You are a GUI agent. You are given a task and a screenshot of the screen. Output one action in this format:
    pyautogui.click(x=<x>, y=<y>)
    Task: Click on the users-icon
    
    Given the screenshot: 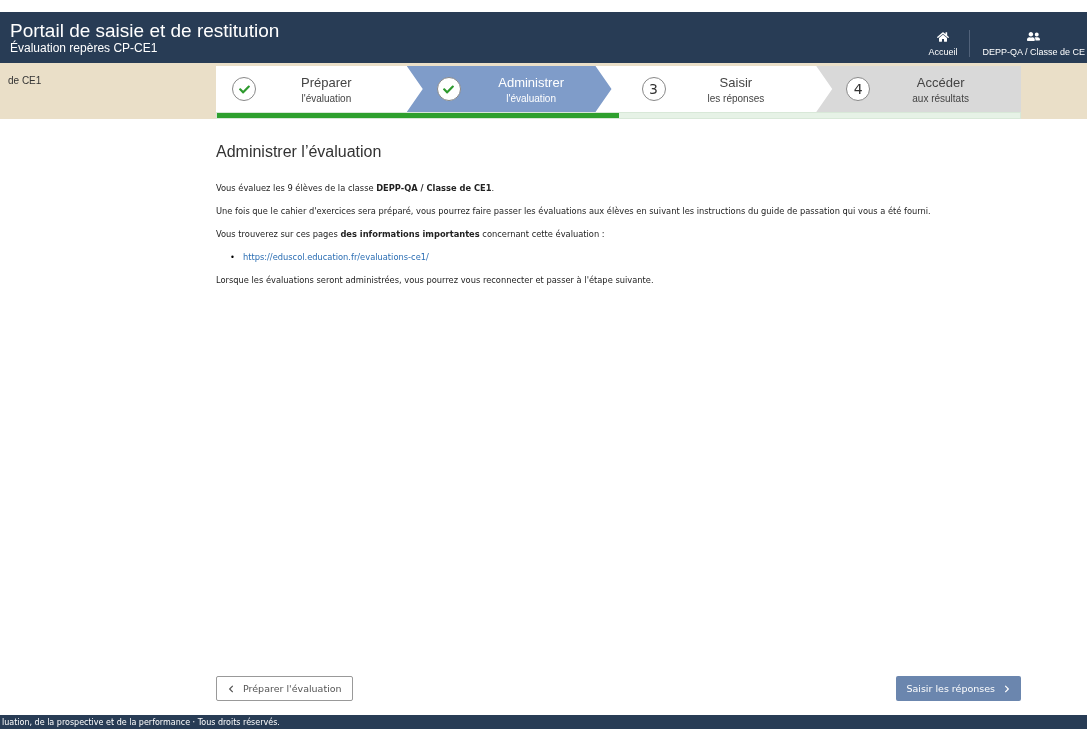 What is the action you would take?
    pyautogui.click(x=1034, y=36)
    